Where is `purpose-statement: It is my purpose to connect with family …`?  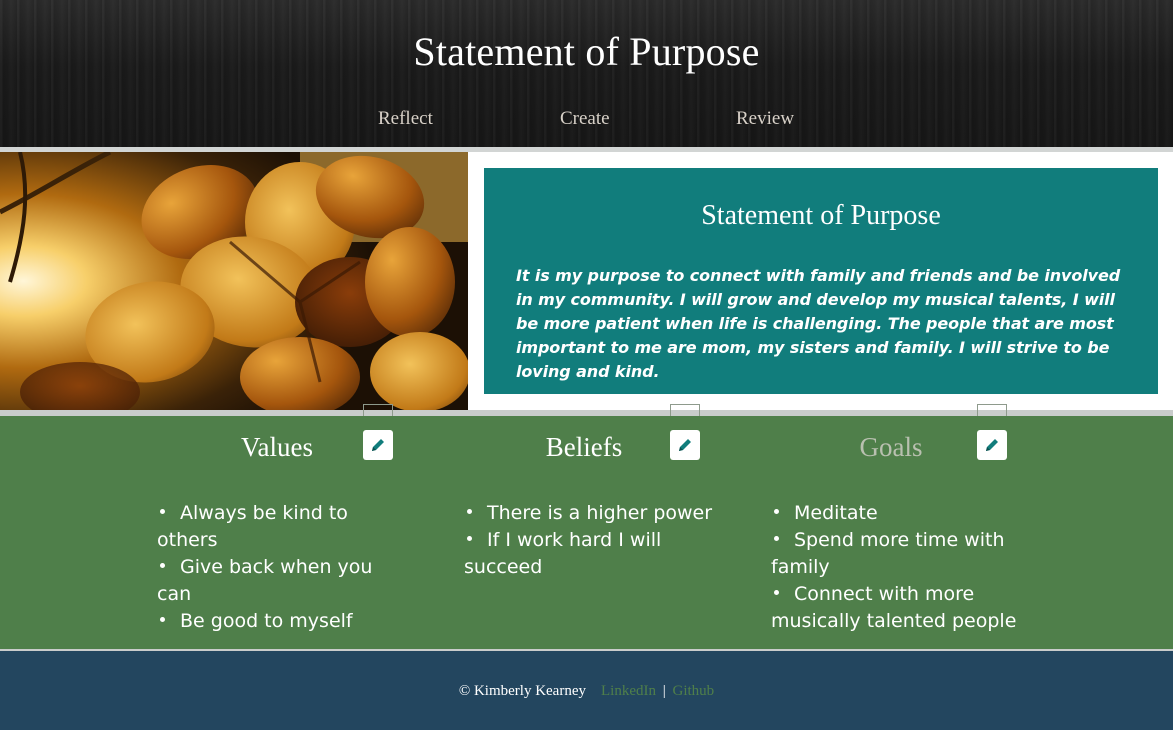 purpose-statement: It is my purpose to connect with family … is located at coordinates (818, 323).